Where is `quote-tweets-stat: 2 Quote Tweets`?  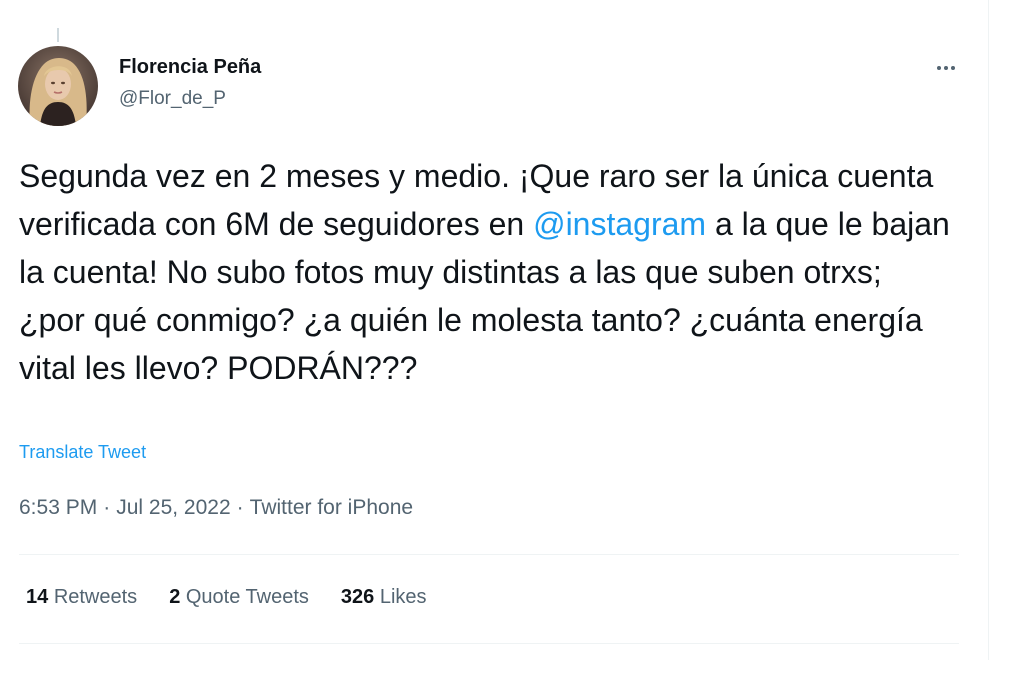
quote-tweets-stat: 2 Quote Tweets is located at coordinates (239, 597).